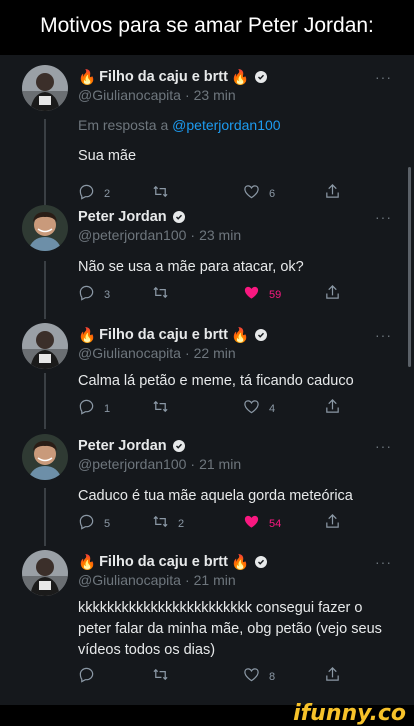  Describe the element at coordinates (251, 524) in the screenshot. I see `heart-filled-icon` at that location.